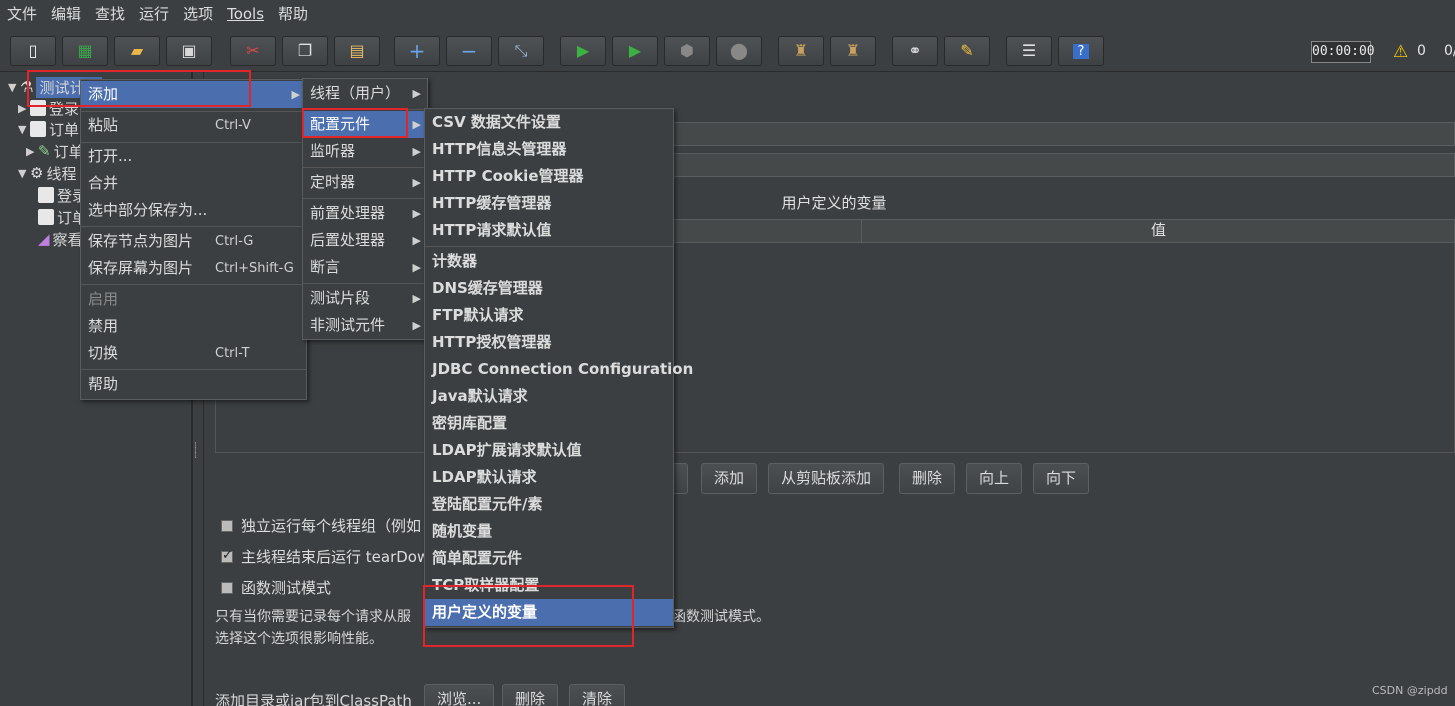  What do you see at coordinates (193, 183) in the screenshot?
I see `menu-item-merge: 合并` at bounding box center [193, 183].